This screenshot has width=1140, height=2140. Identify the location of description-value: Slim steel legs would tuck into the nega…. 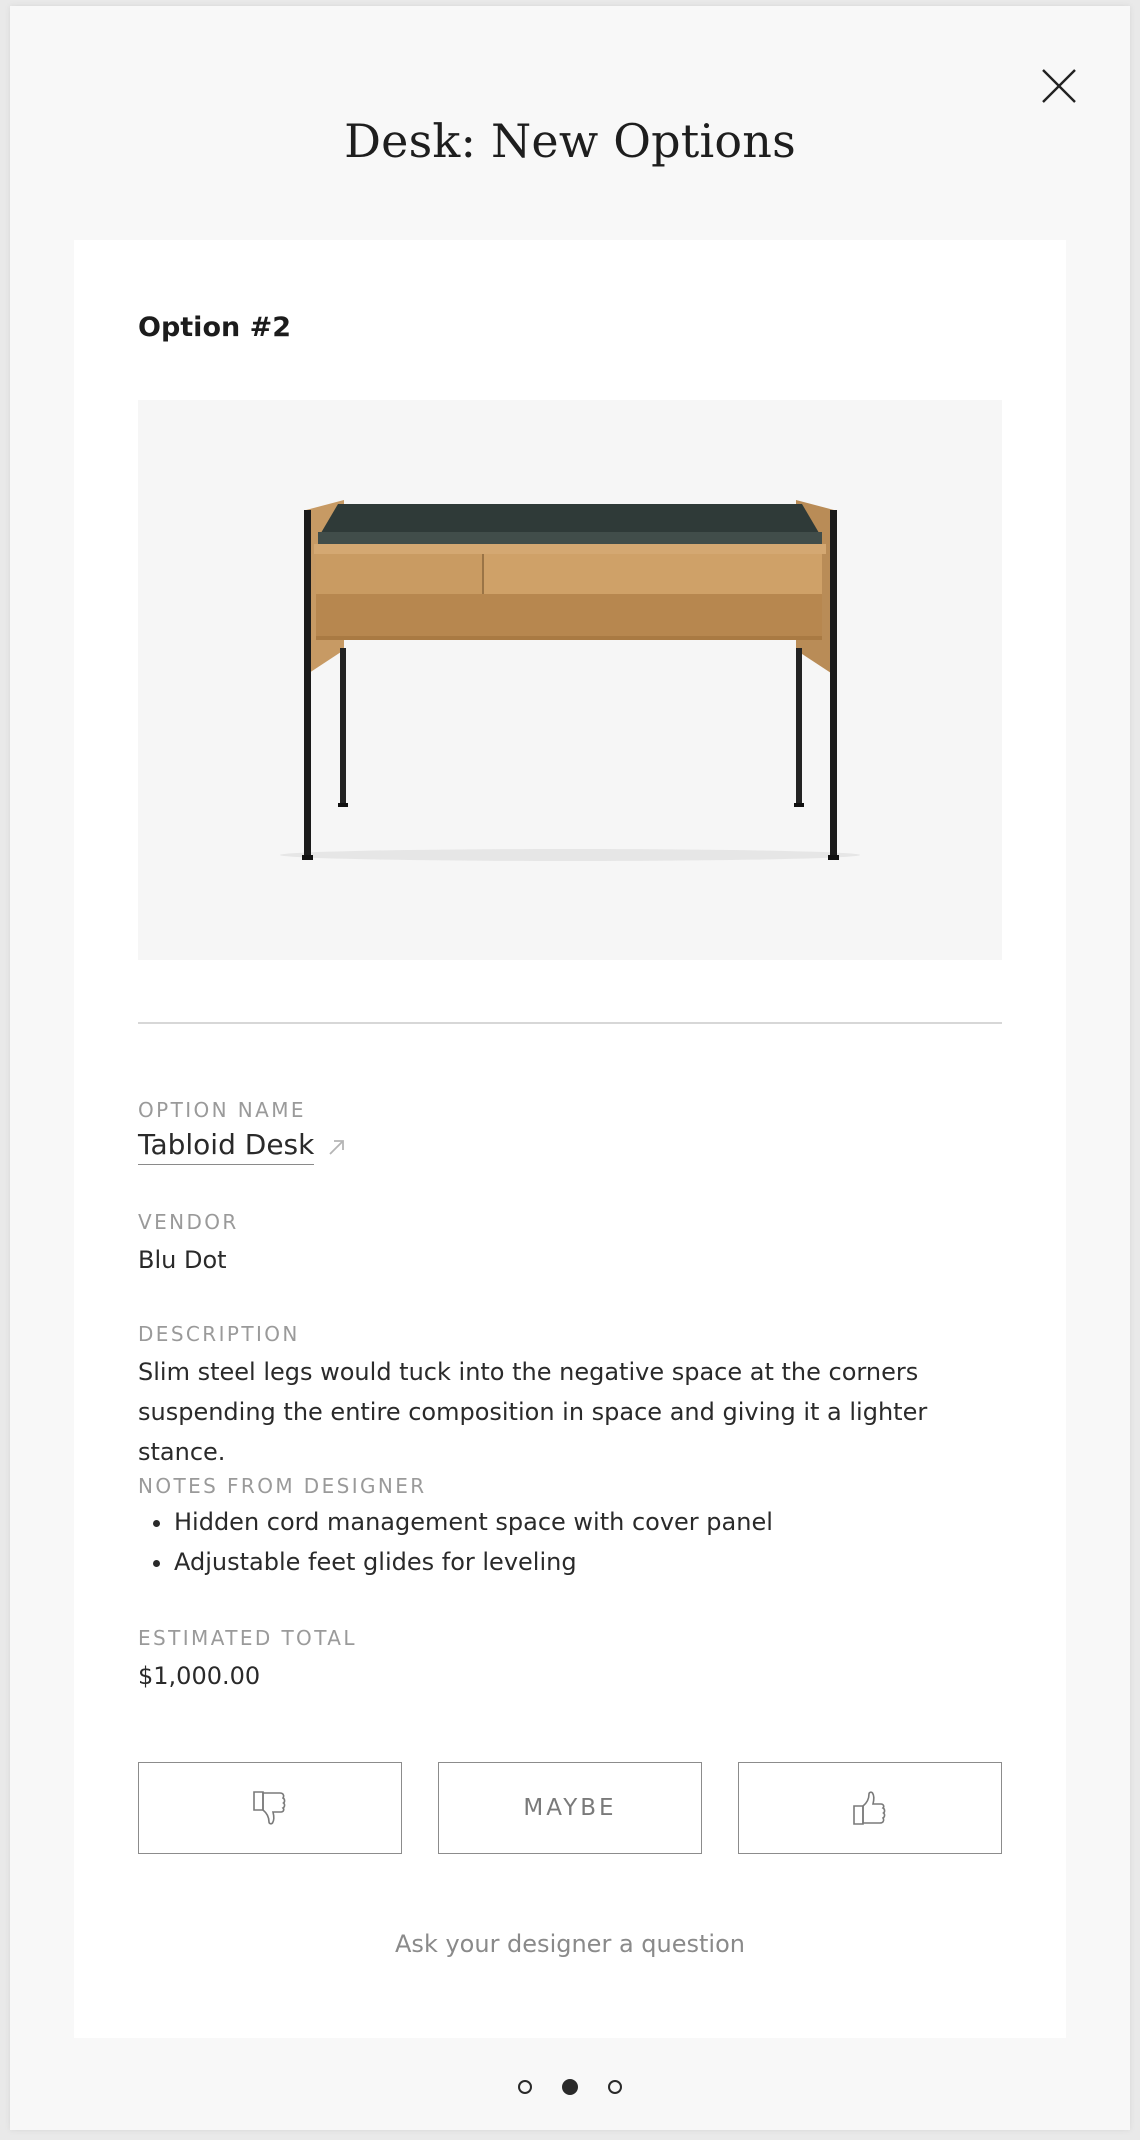
(533, 1412).